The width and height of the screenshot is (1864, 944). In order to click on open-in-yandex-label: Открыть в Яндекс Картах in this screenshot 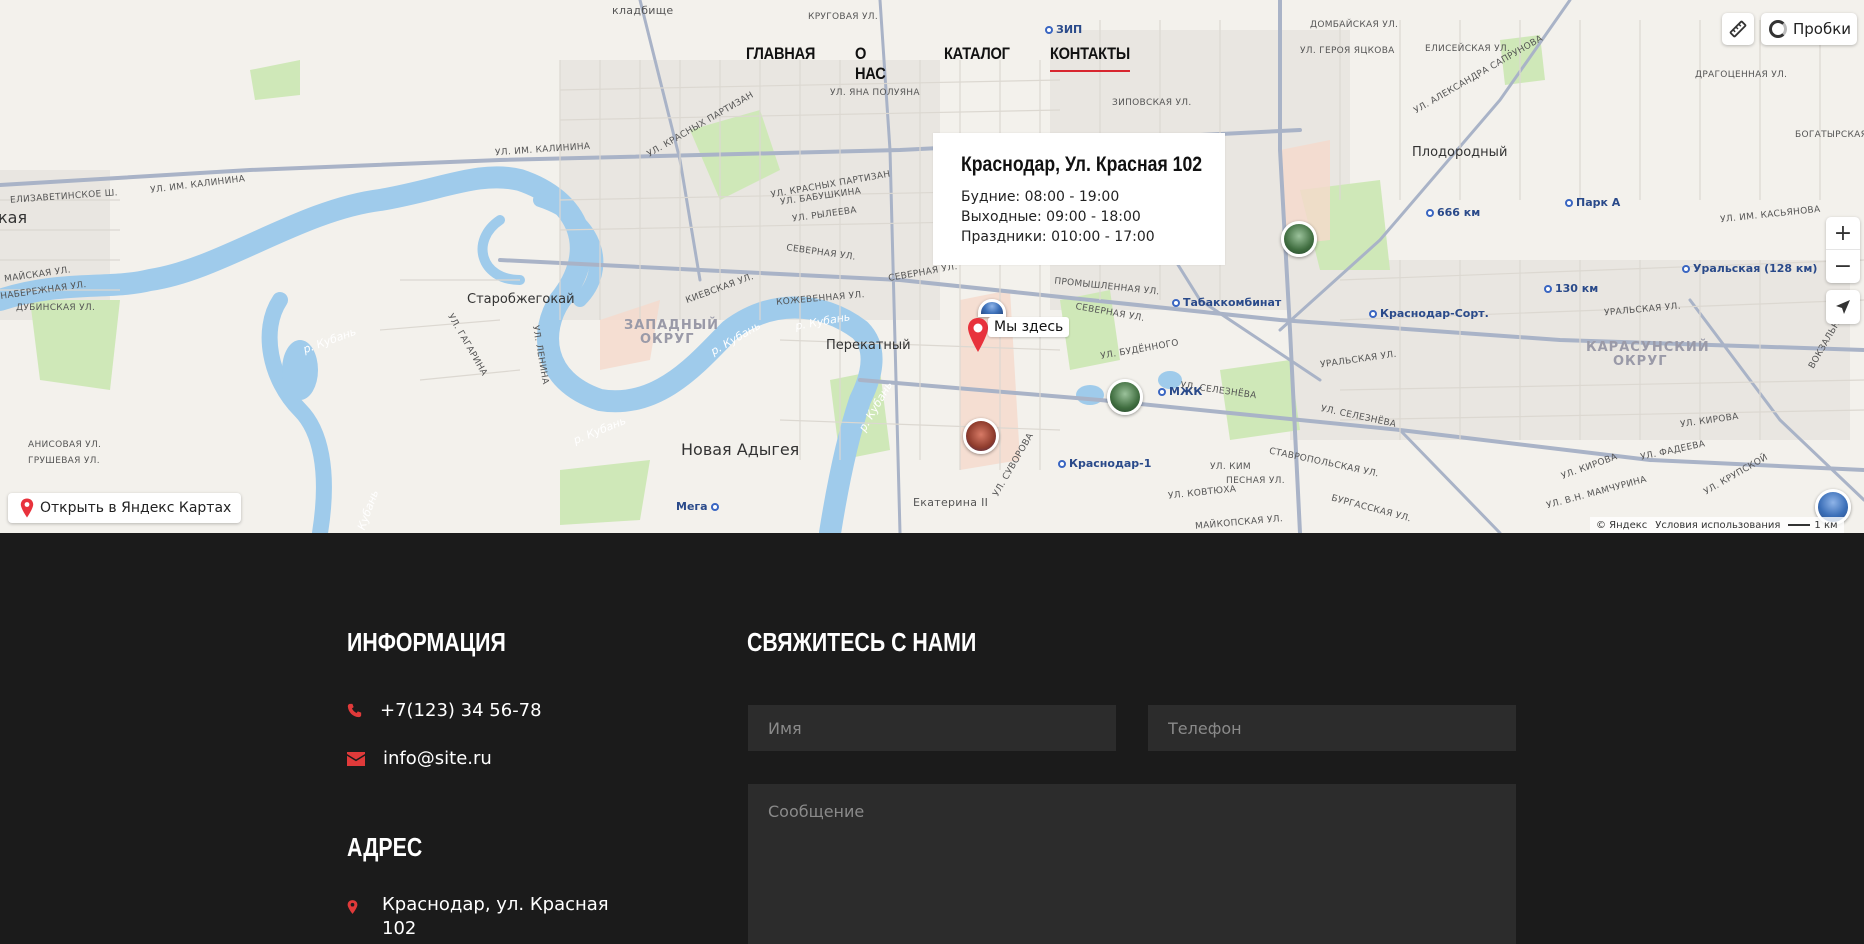, I will do `click(136, 508)`.